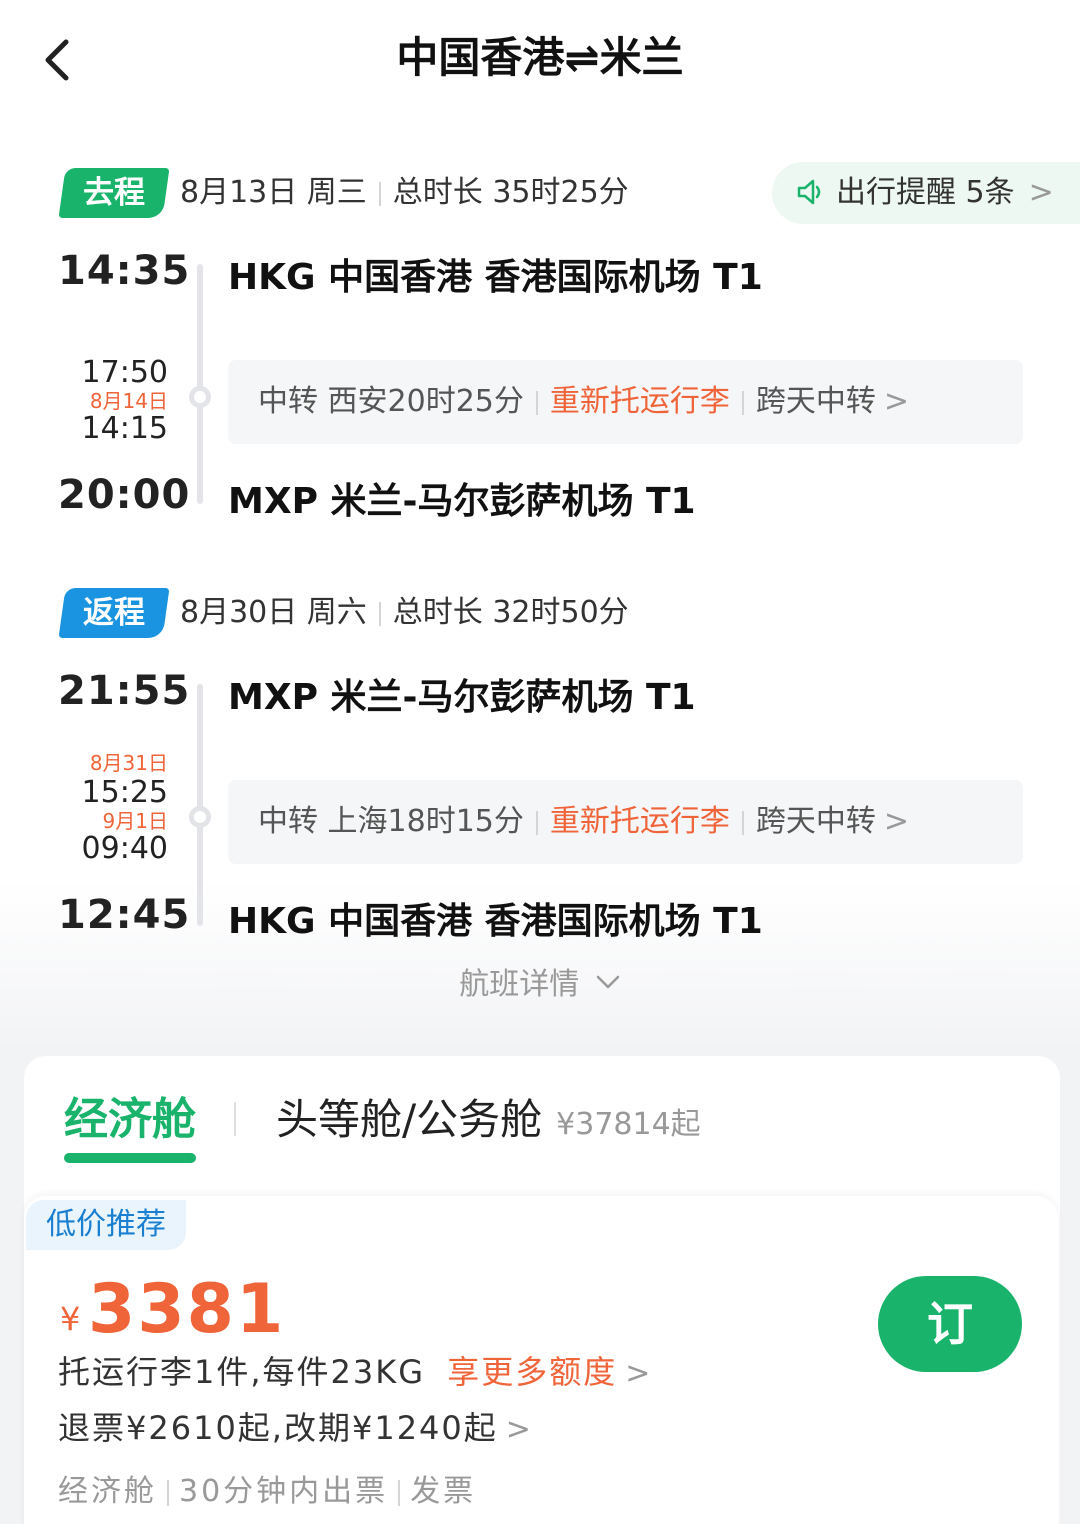 The width and height of the screenshot is (1080, 1524). Describe the element at coordinates (135, 821) in the screenshot. I see `return-transfer-next-date: 9月1日` at that location.